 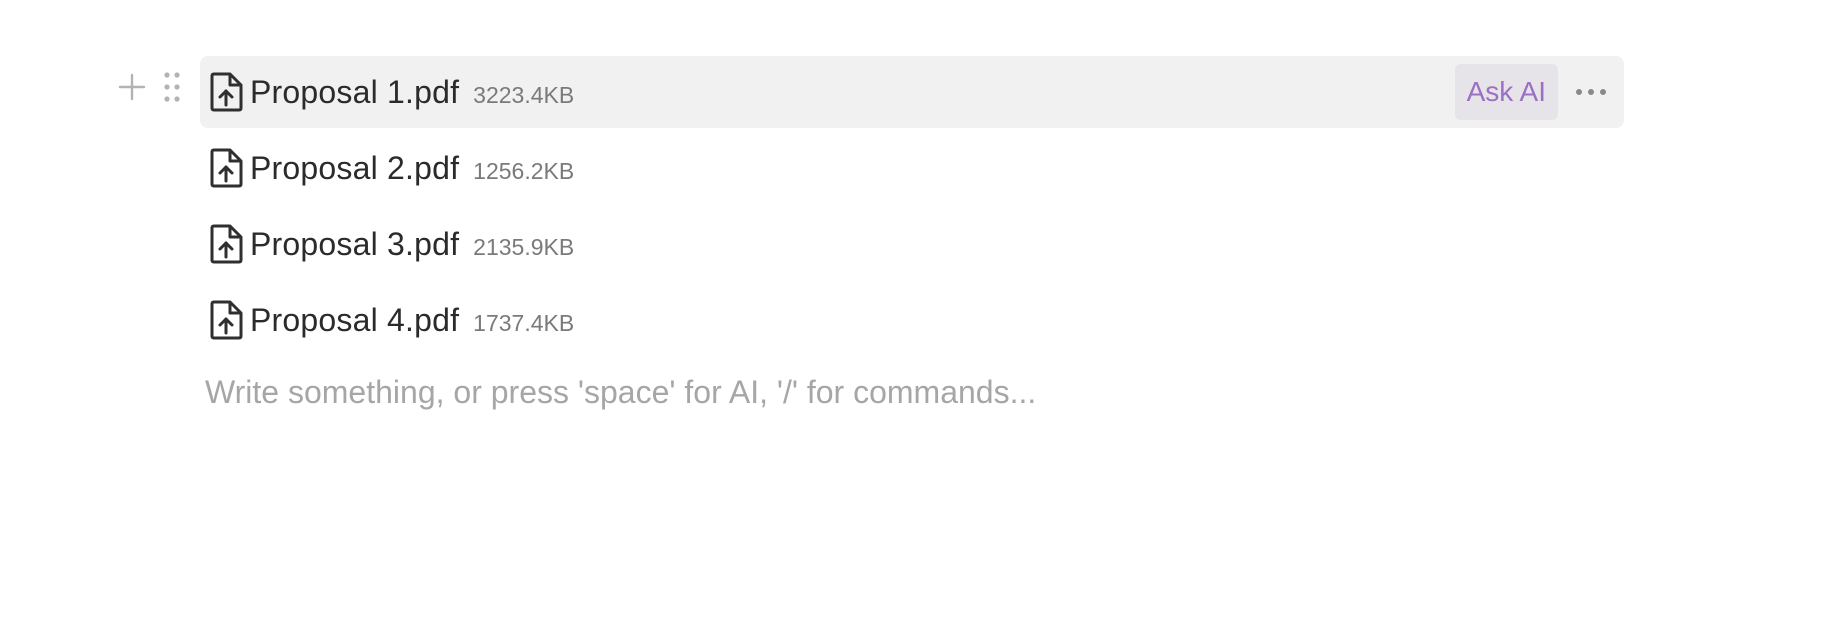 What do you see at coordinates (912, 92) in the screenshot?
I see `file-row-1: Proposal 1.pdf 3223.4KB Ask AI` at bounding box center [912, 92].